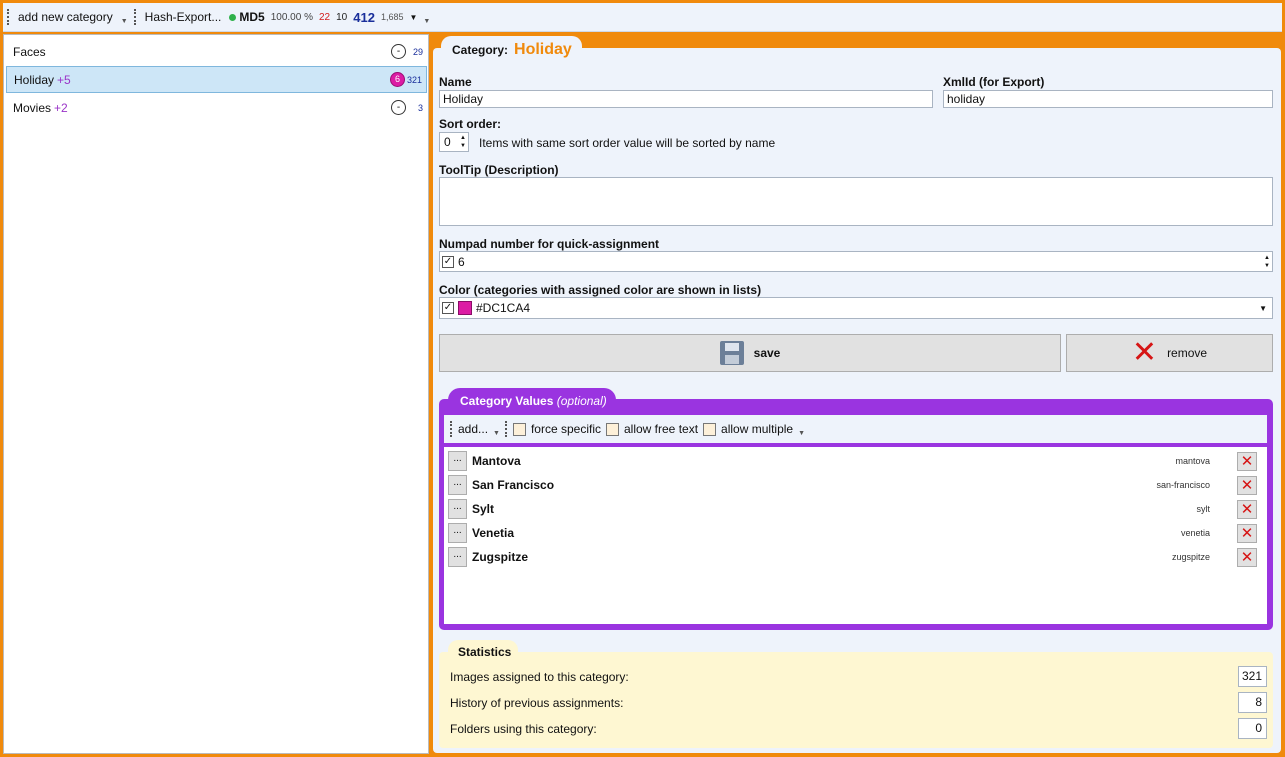 Image resolution: width=1285 pixels, height=757 pixels. What do you see at coordinates (34, 79) in the screenshot?
I see `category-name: Holiday` at bounding box center [34, 79].